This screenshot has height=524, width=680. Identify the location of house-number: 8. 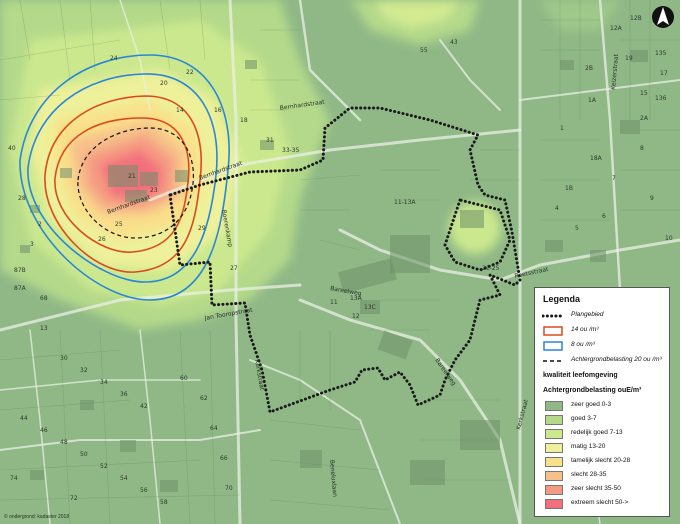
(642, 148).